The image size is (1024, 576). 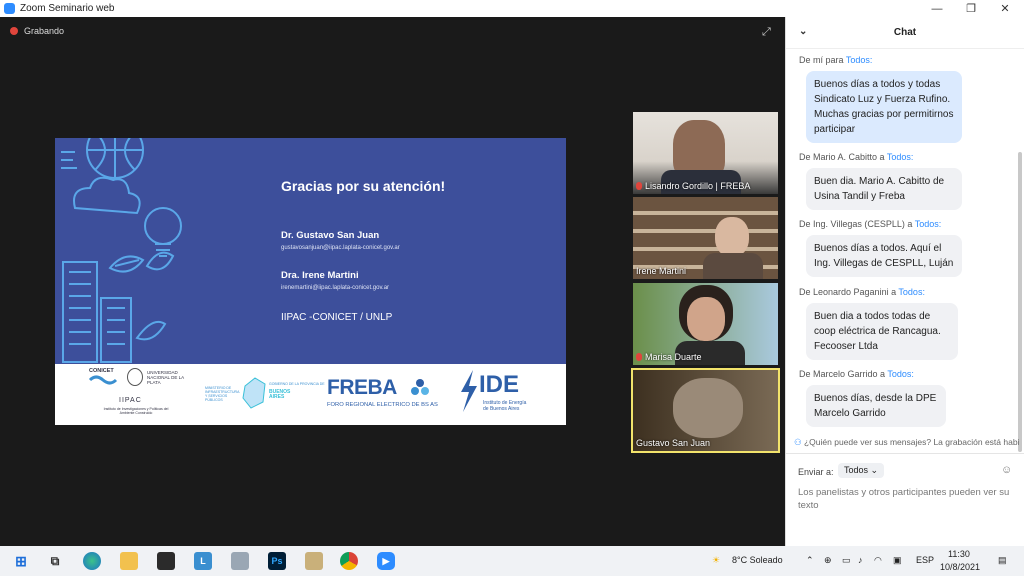 I want to click on network-icon: ⊕, so click(x=828, y=560).